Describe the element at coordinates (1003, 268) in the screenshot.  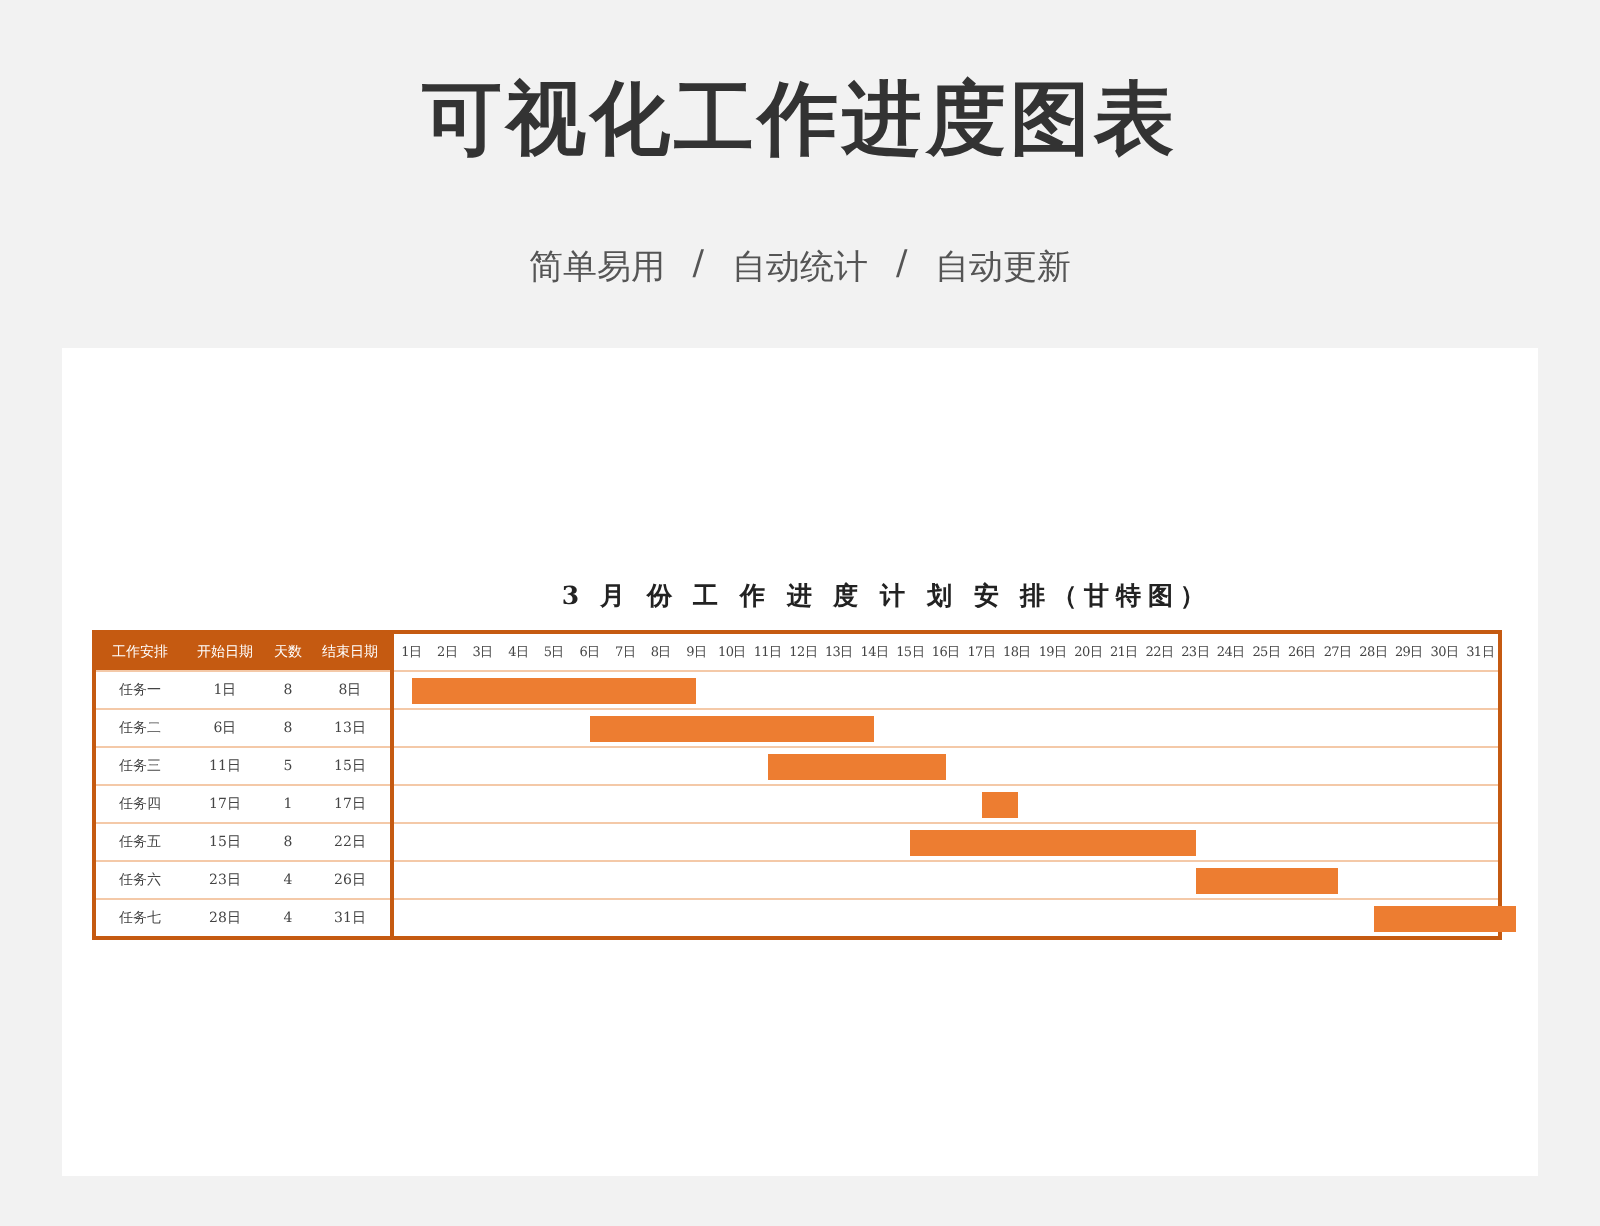
I see `feature-label: 自动更新` at that location.